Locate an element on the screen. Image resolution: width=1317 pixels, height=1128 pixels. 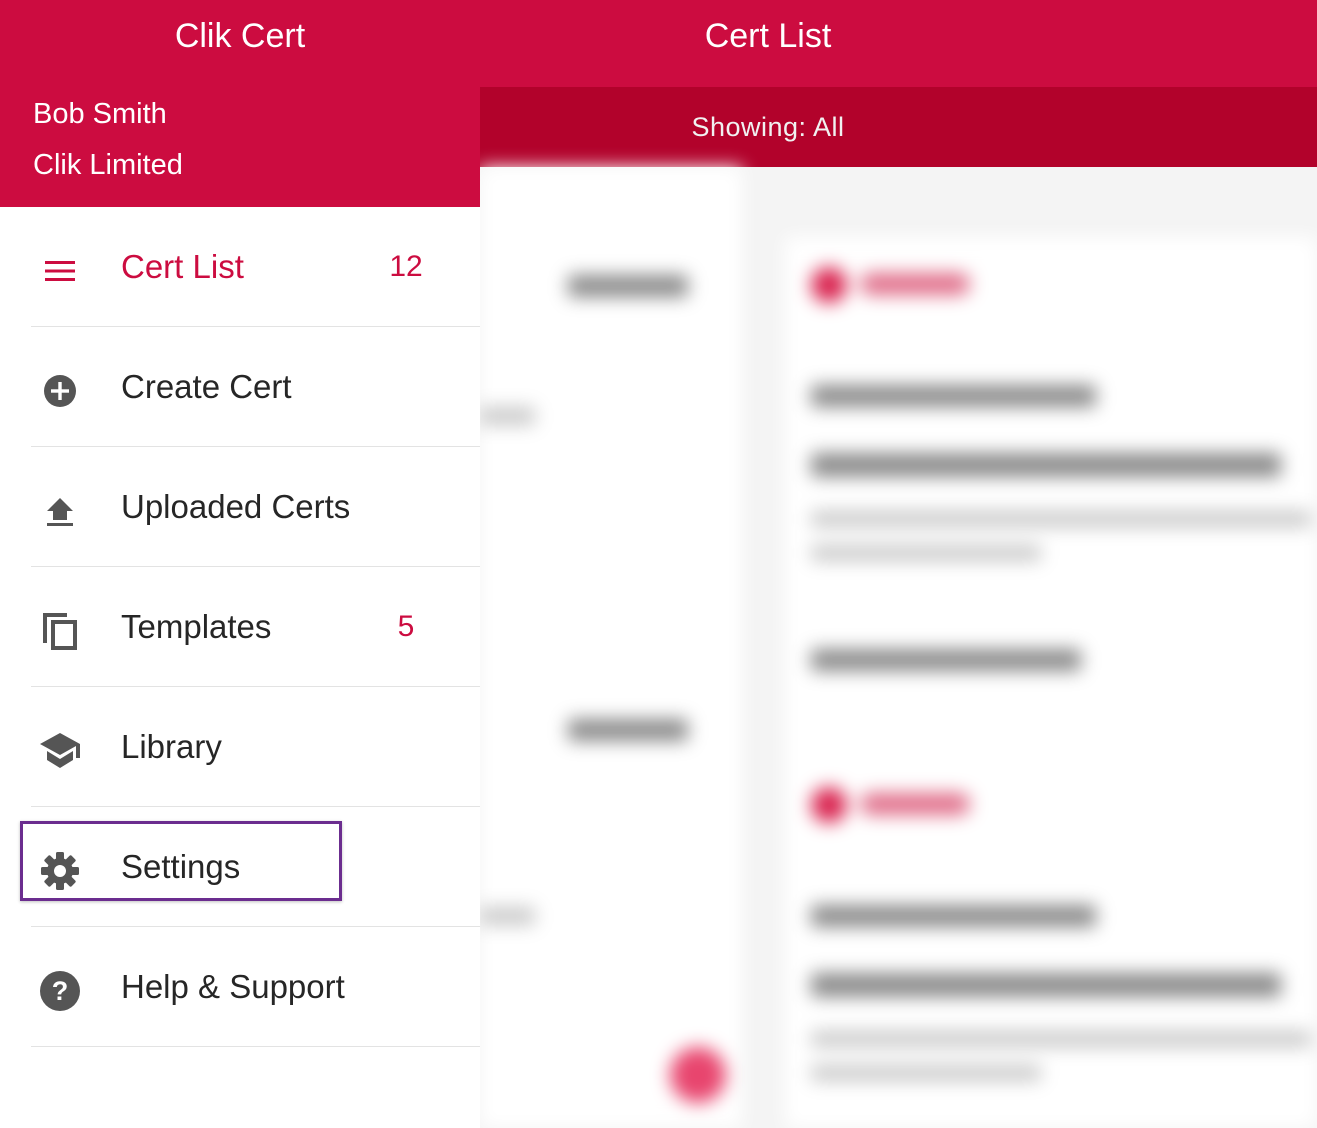
add-circle-icon is located at coordinates (60, 391).